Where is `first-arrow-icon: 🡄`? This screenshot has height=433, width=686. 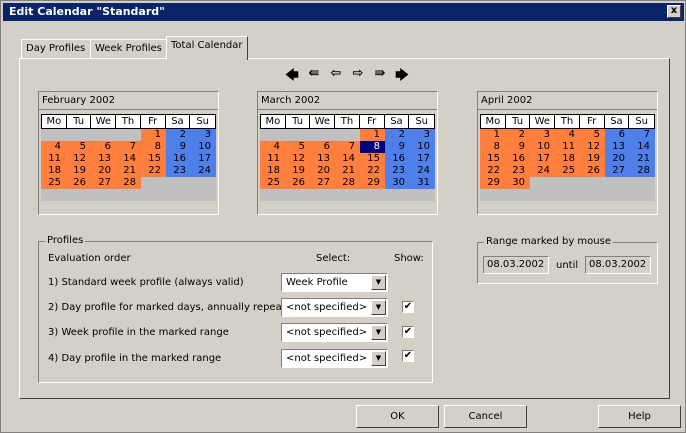 first-arrow-icon: 🡄 is located at coordinates (292, 77).